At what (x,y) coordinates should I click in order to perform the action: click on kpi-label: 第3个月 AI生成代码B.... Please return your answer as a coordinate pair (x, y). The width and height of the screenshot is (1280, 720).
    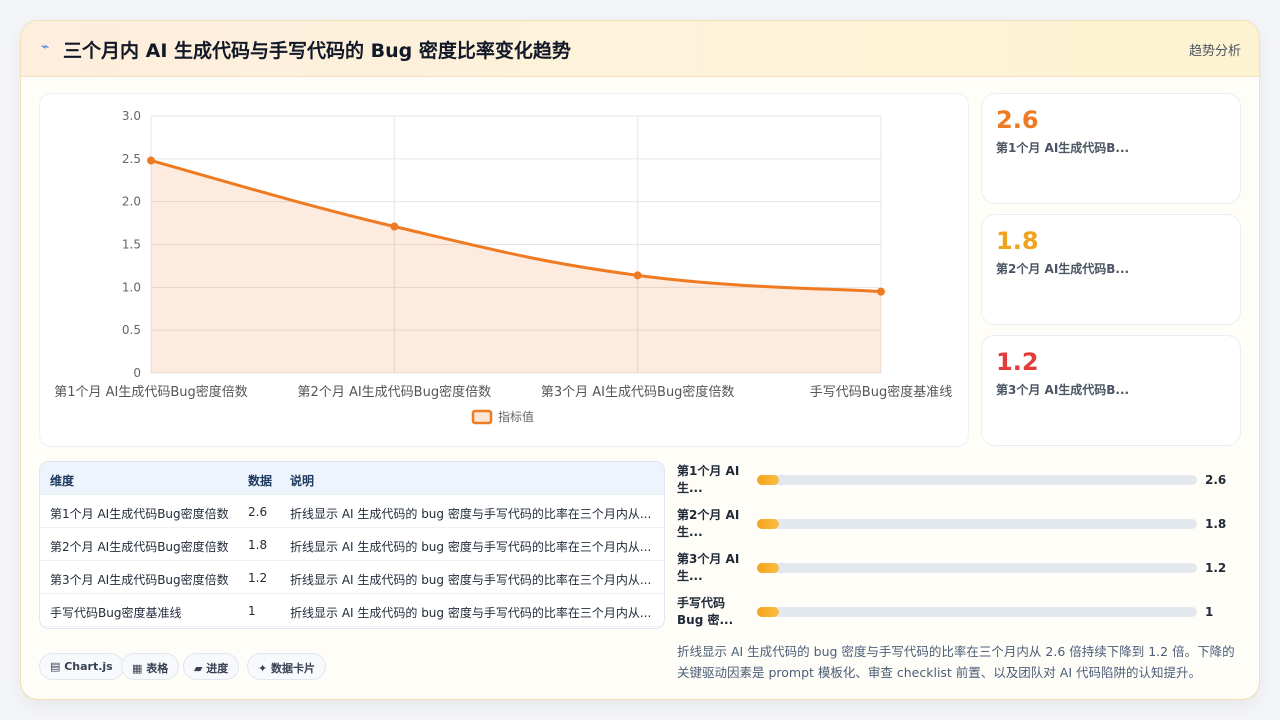
    Looking at the image, I should click on (1063, 390).